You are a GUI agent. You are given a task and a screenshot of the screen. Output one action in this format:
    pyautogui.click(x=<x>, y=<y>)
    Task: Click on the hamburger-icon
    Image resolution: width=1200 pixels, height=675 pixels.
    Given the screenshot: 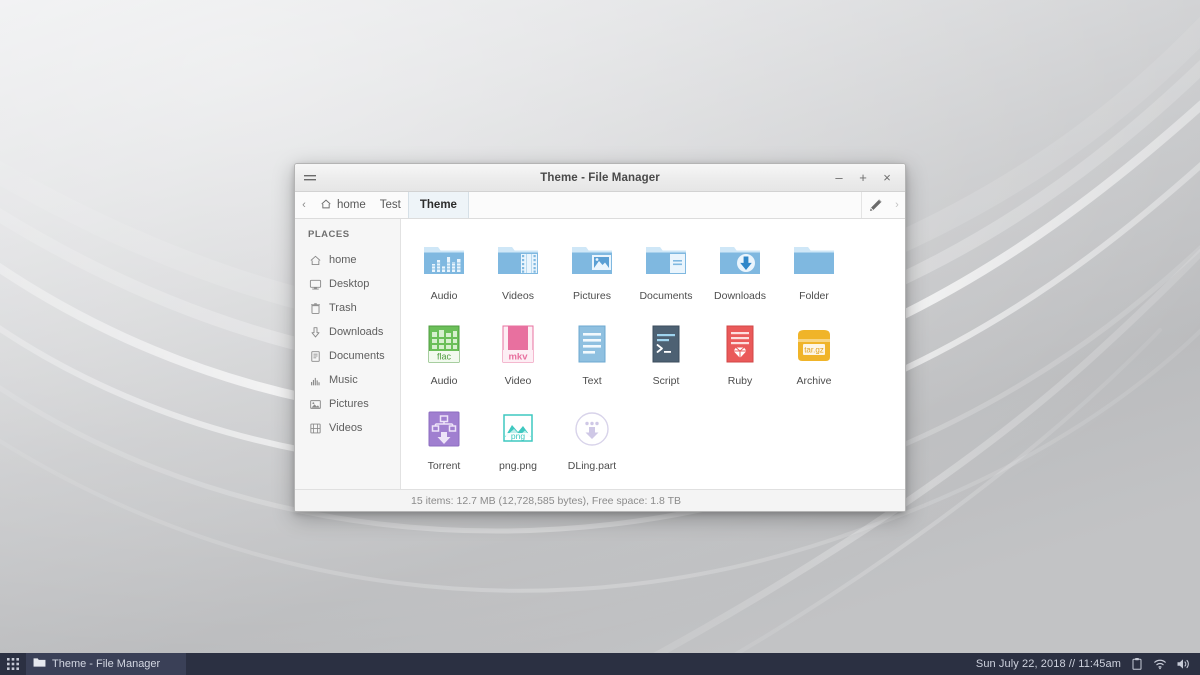 What is the action you would take?
    pyautogui.click(x=310, y=178)
    